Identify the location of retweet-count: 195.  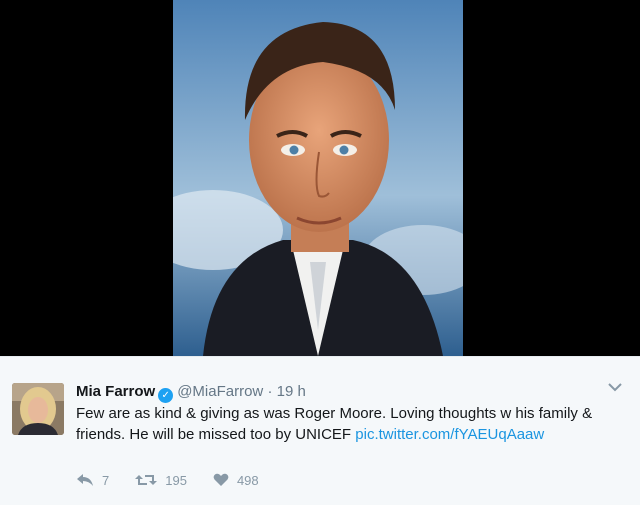
(176, 480).